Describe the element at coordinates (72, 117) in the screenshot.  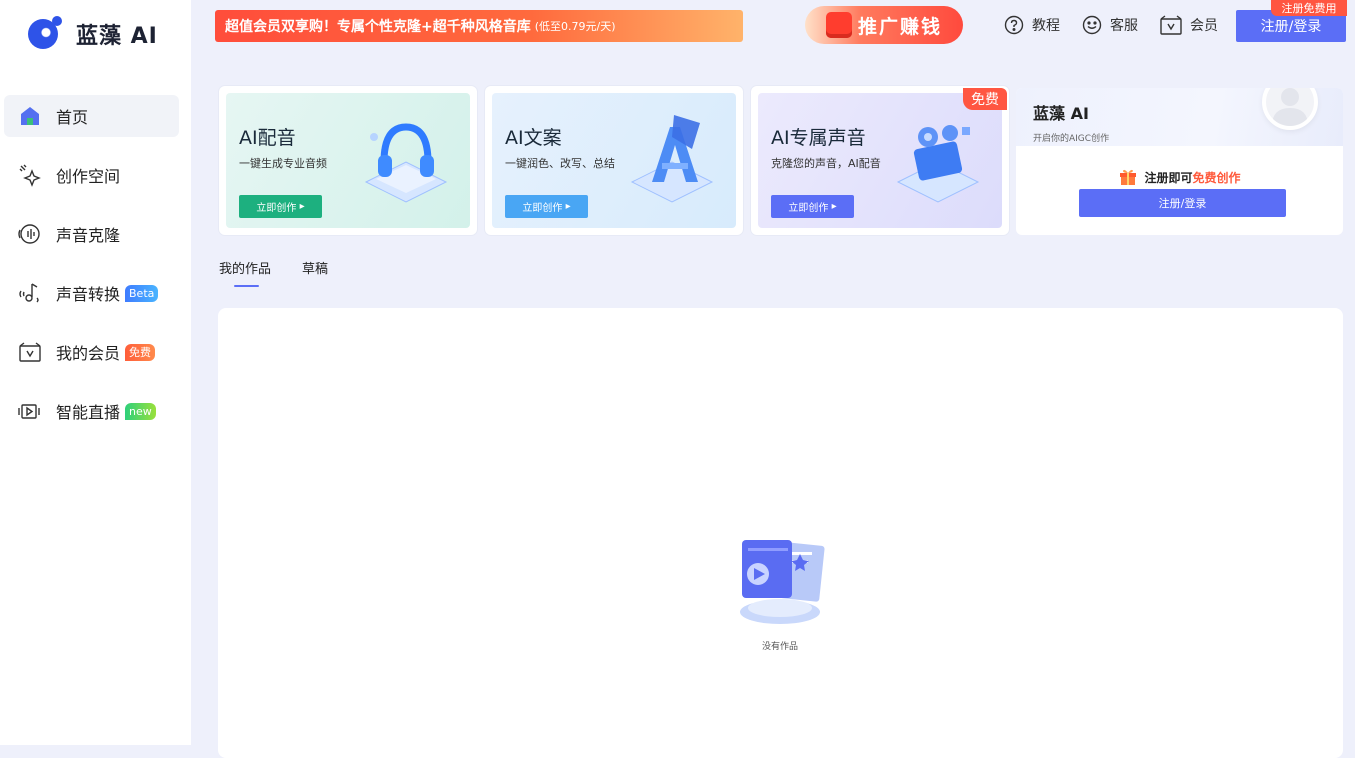
I see `sidebar-item-label: 首页` at that location.